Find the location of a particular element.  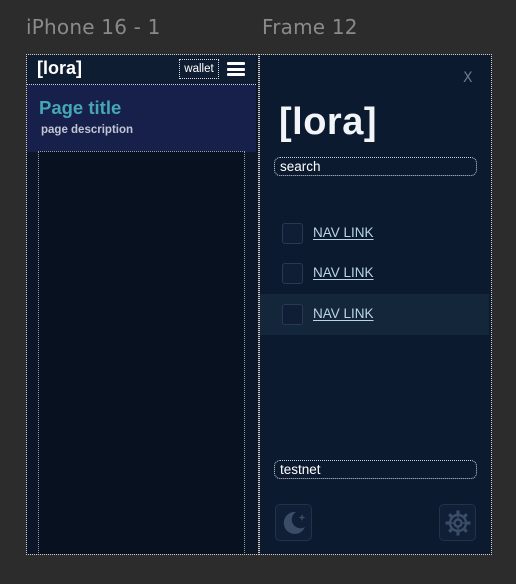

moon-stars-icon is located at coordinates (294, 522).